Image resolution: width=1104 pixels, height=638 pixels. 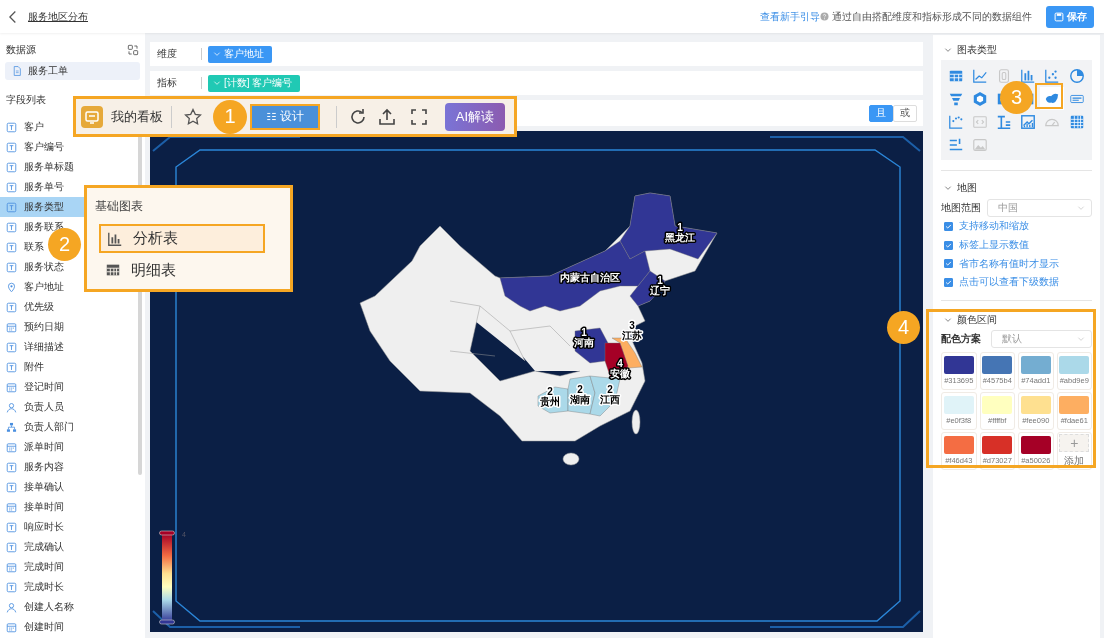 I want to click on select-value: 默认, so click(x=1012, y=339).